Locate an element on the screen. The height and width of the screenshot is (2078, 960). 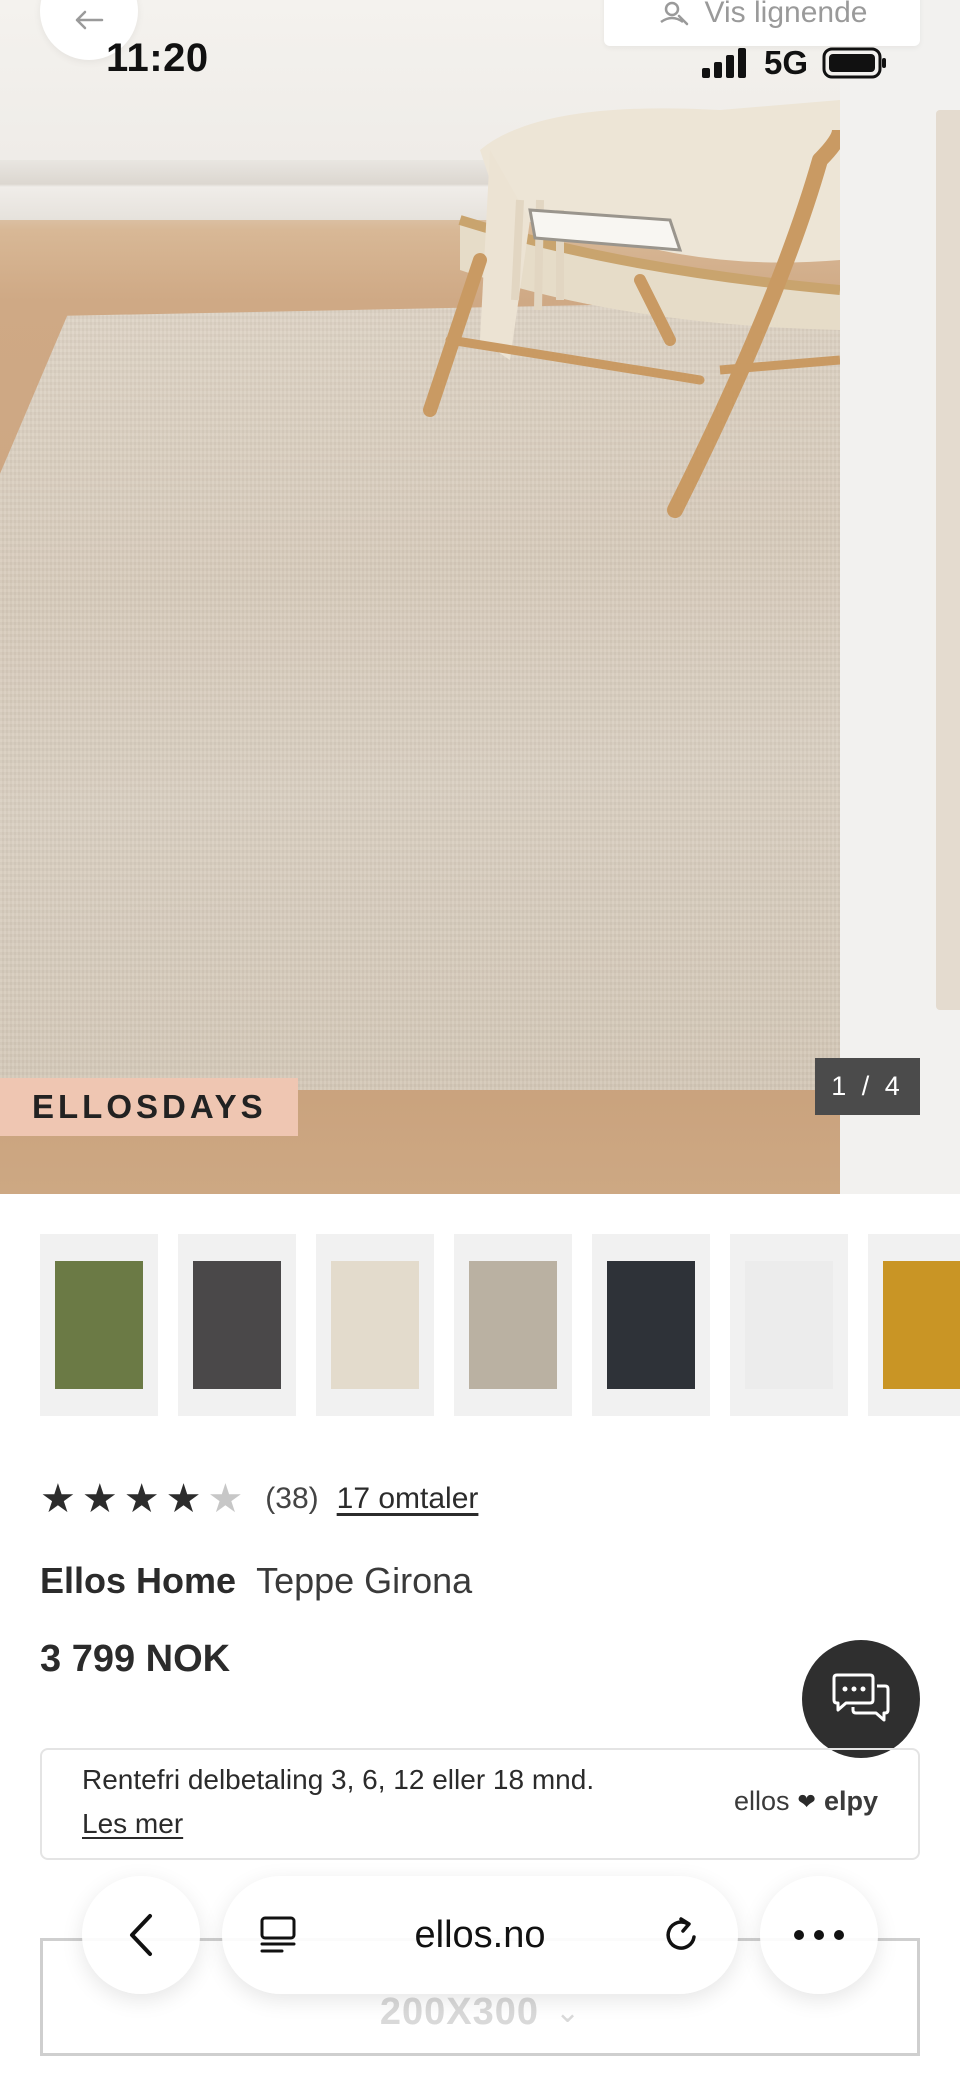
rating-count: (38) is located at coordinates (292, 1498).